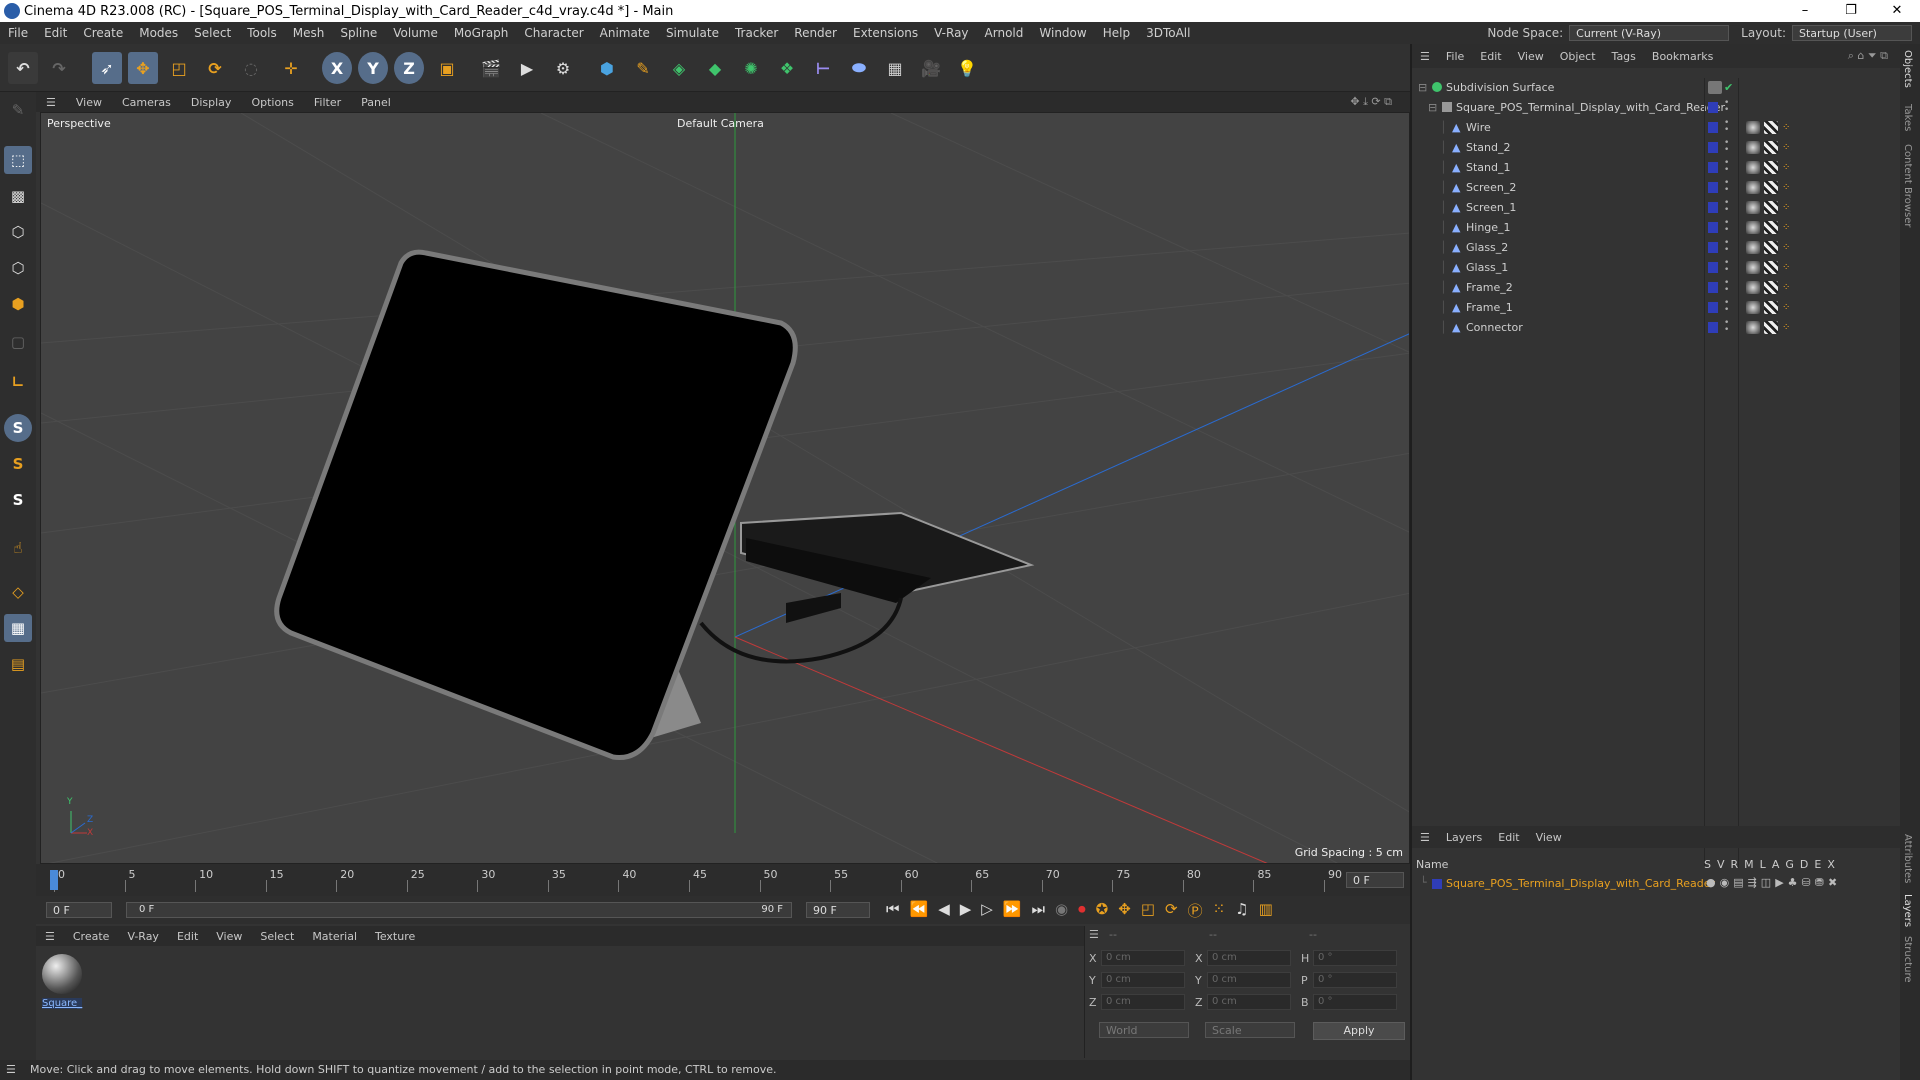 The width and height of the screenshot is (1920, 1080). Describe the element at coordinates (1549, 837) in the screenshot. I see `layers-menu-view: View` at that location.